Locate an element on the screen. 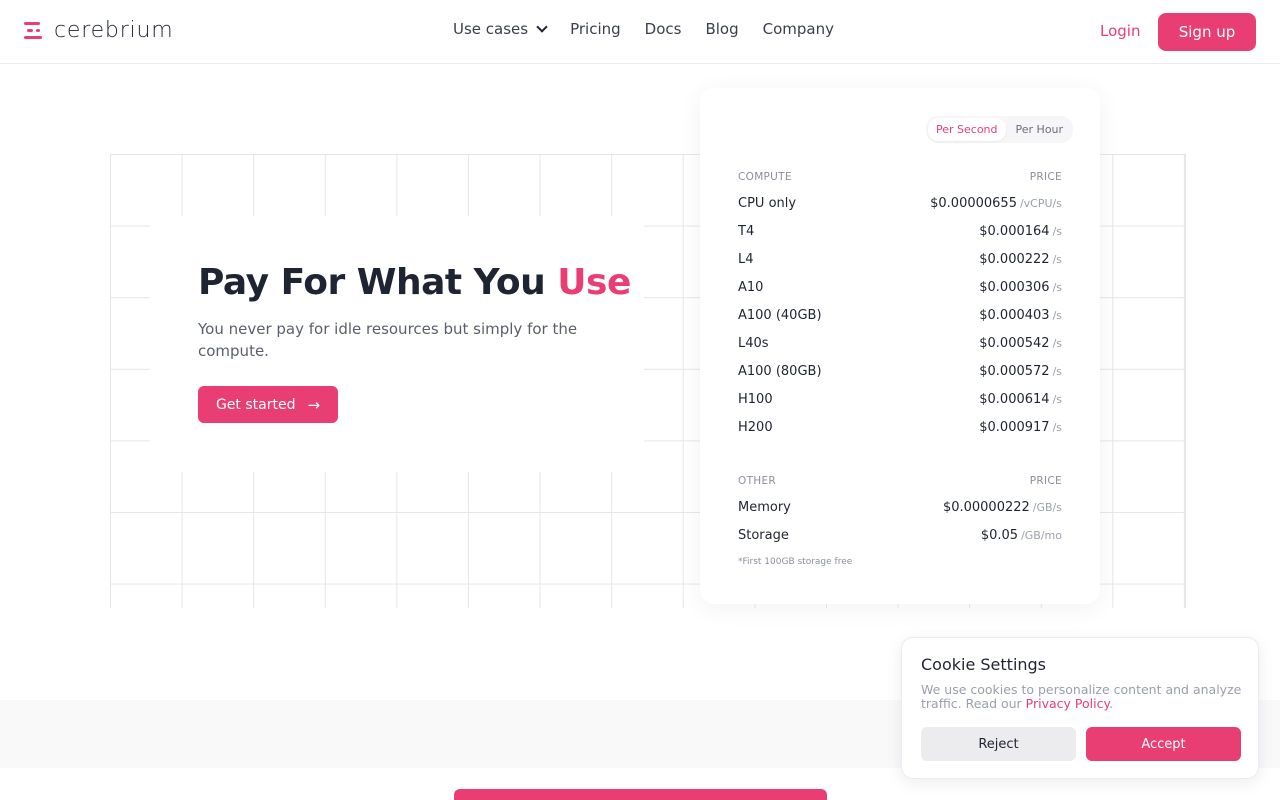  brand-logo: cerebrium is located at coordinates (98, 30).